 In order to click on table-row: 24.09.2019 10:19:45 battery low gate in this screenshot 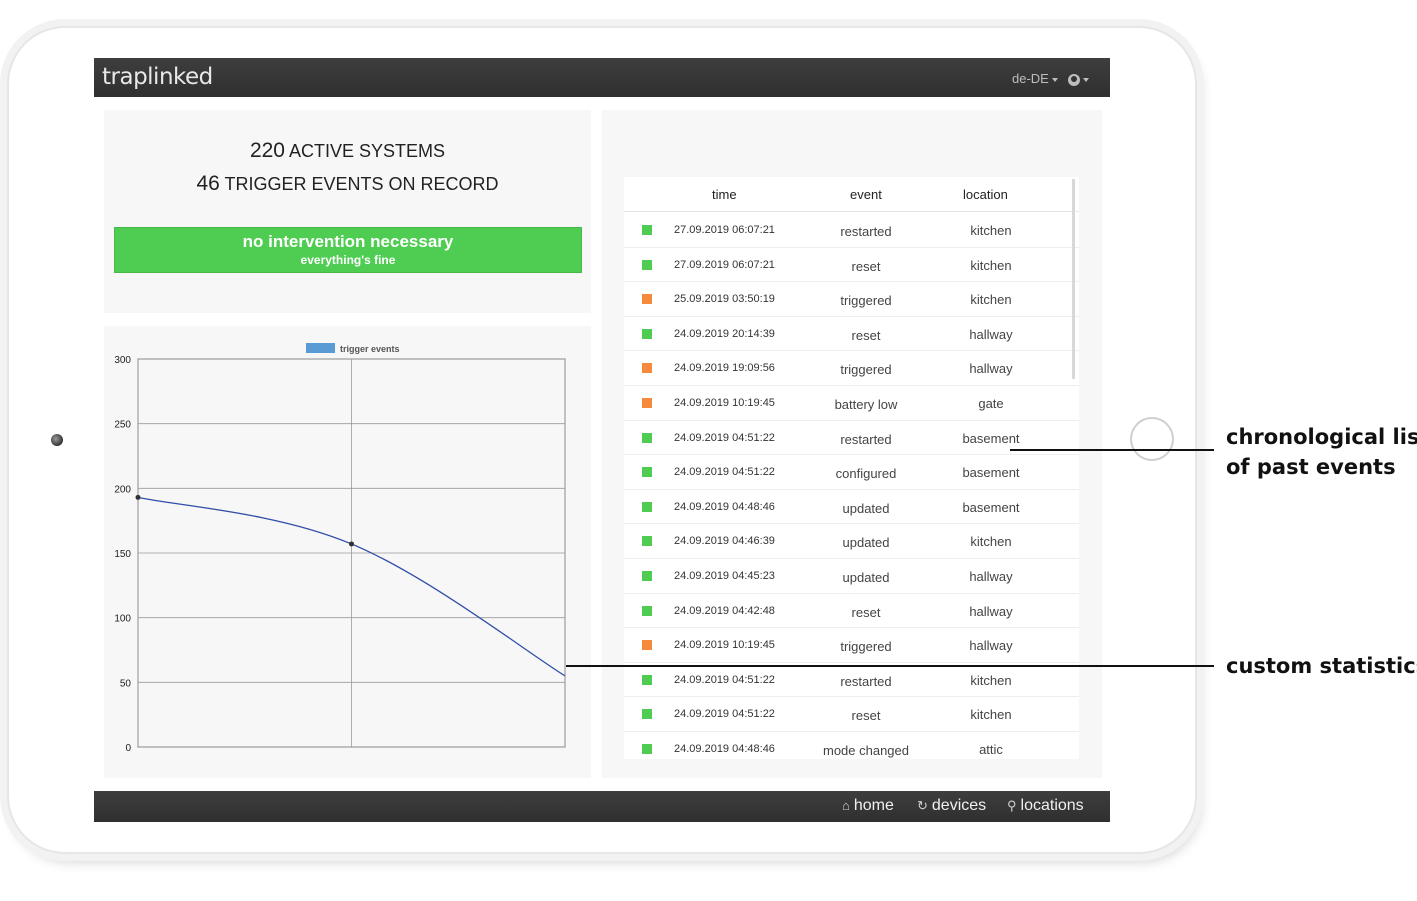, I will do `click(851, 403)`.